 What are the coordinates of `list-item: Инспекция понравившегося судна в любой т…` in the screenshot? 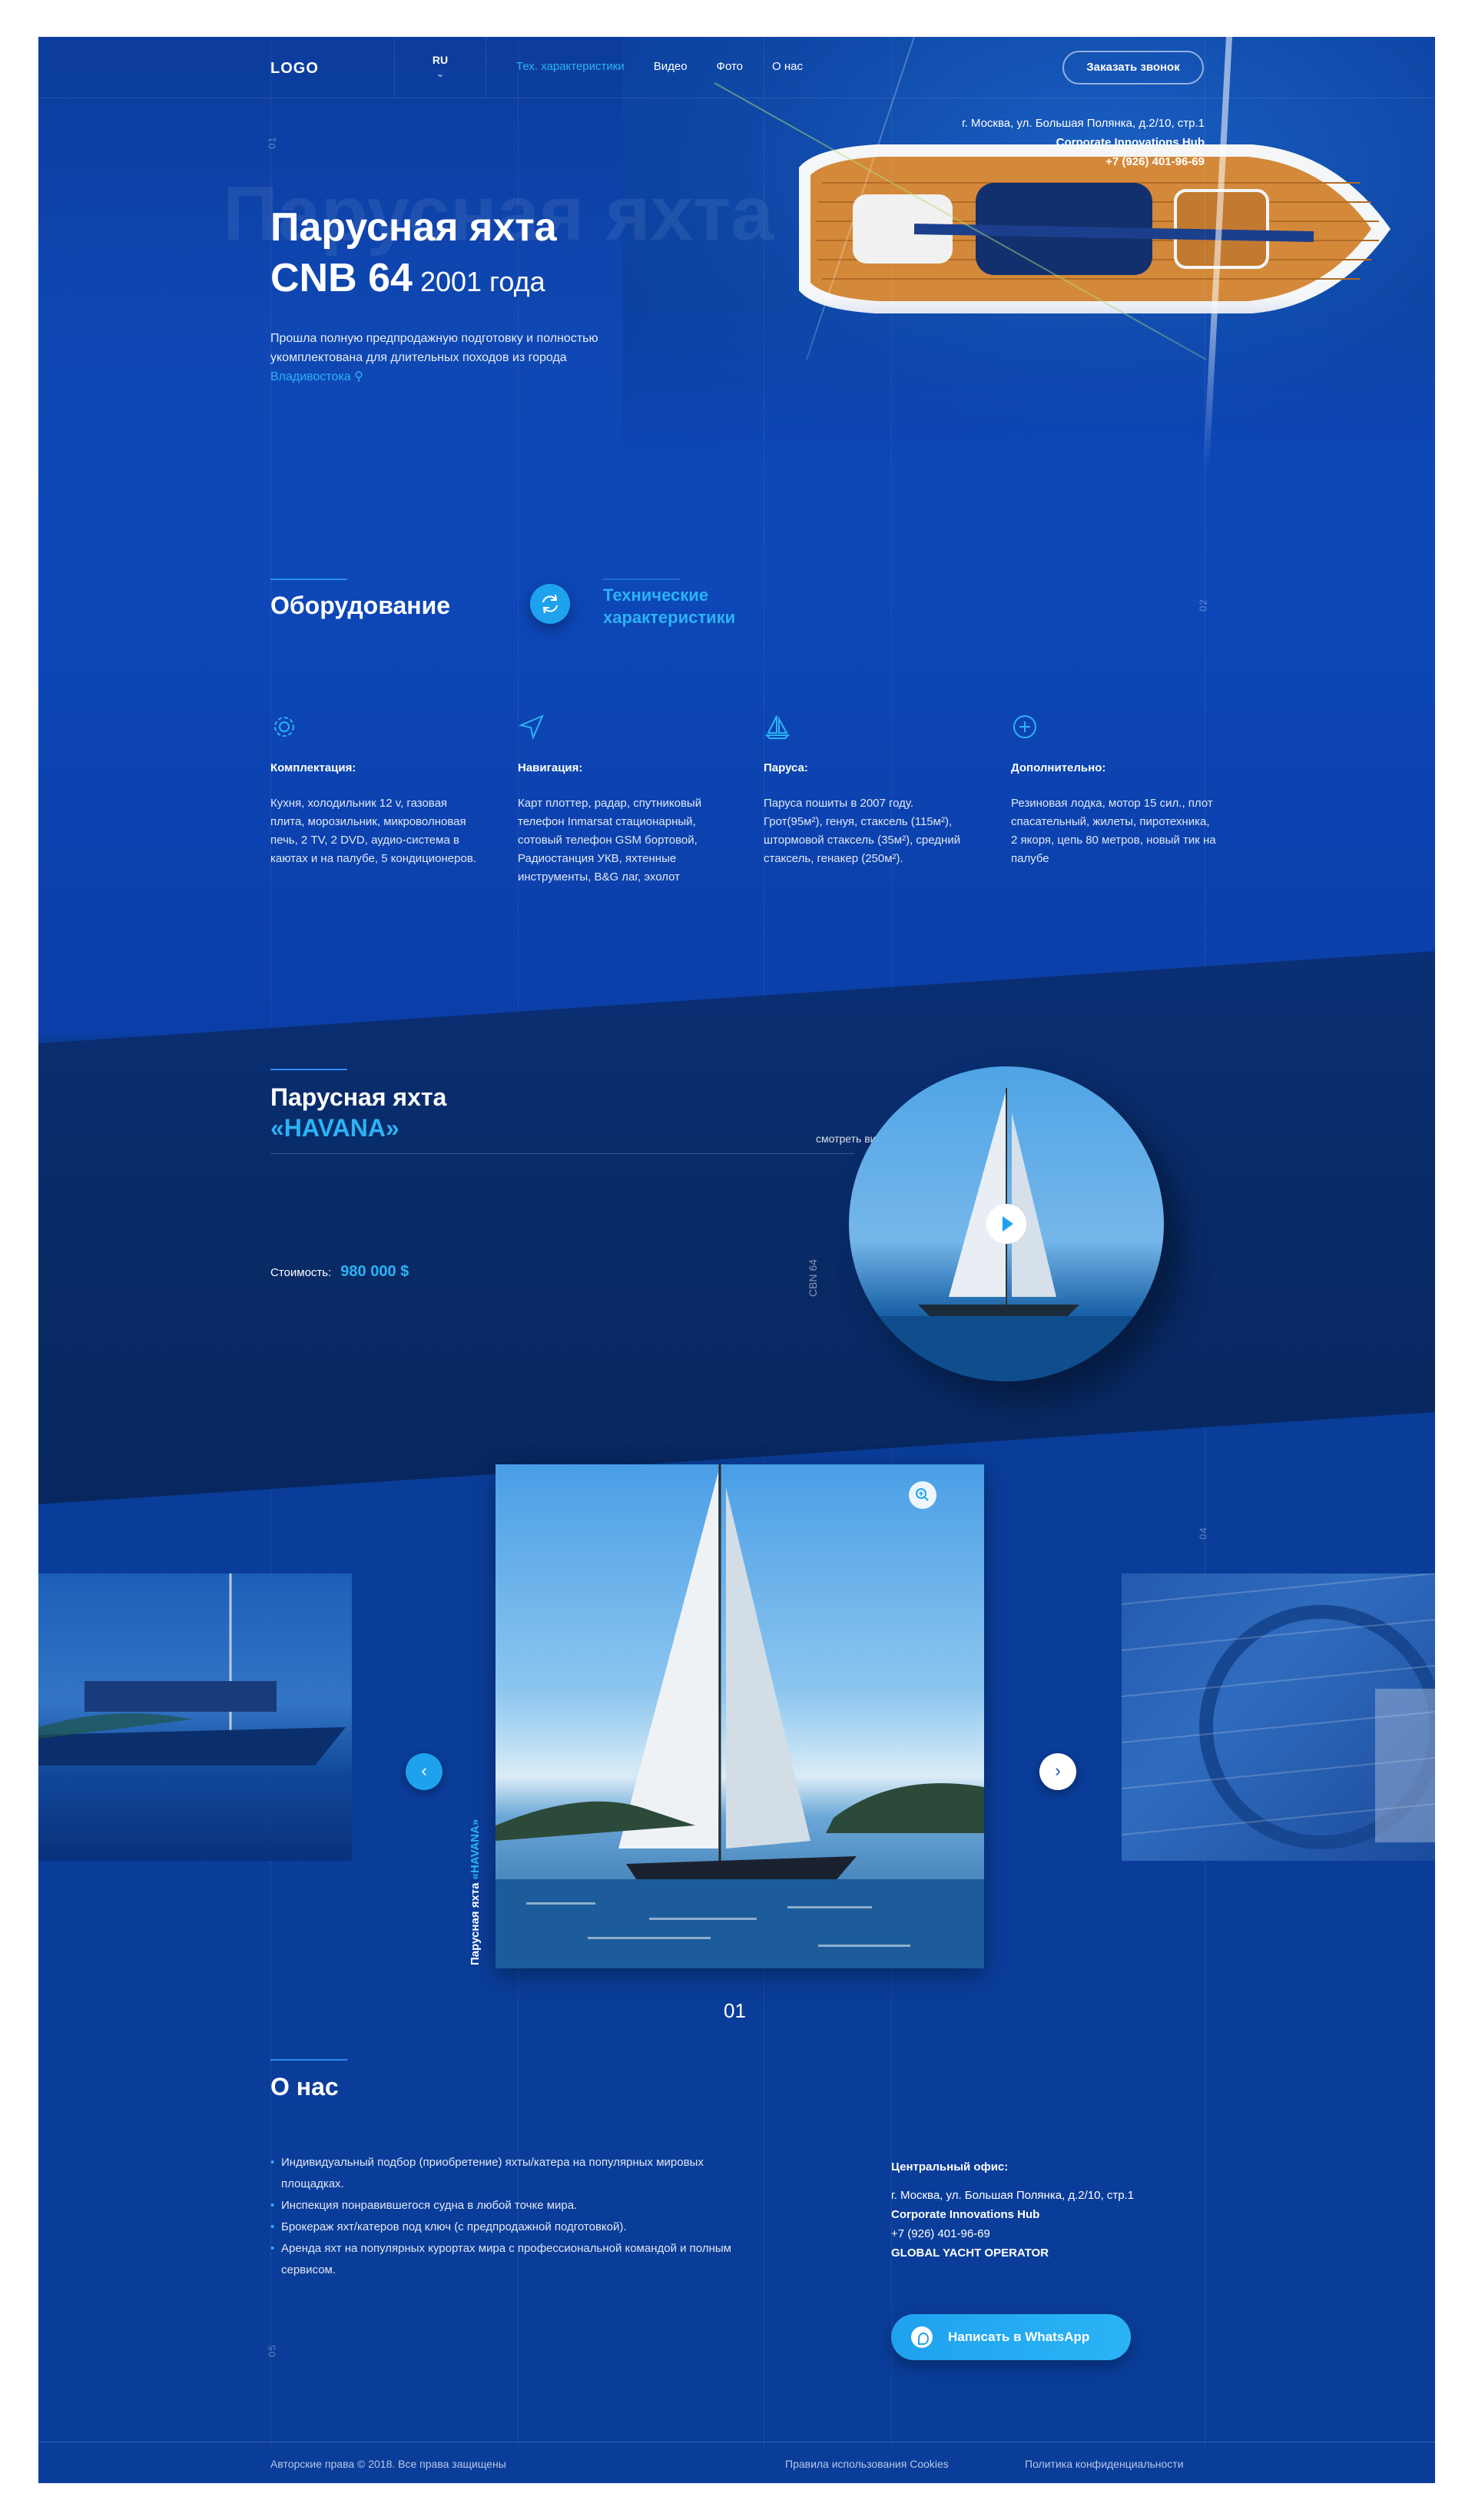 It's located at (516, 2206).